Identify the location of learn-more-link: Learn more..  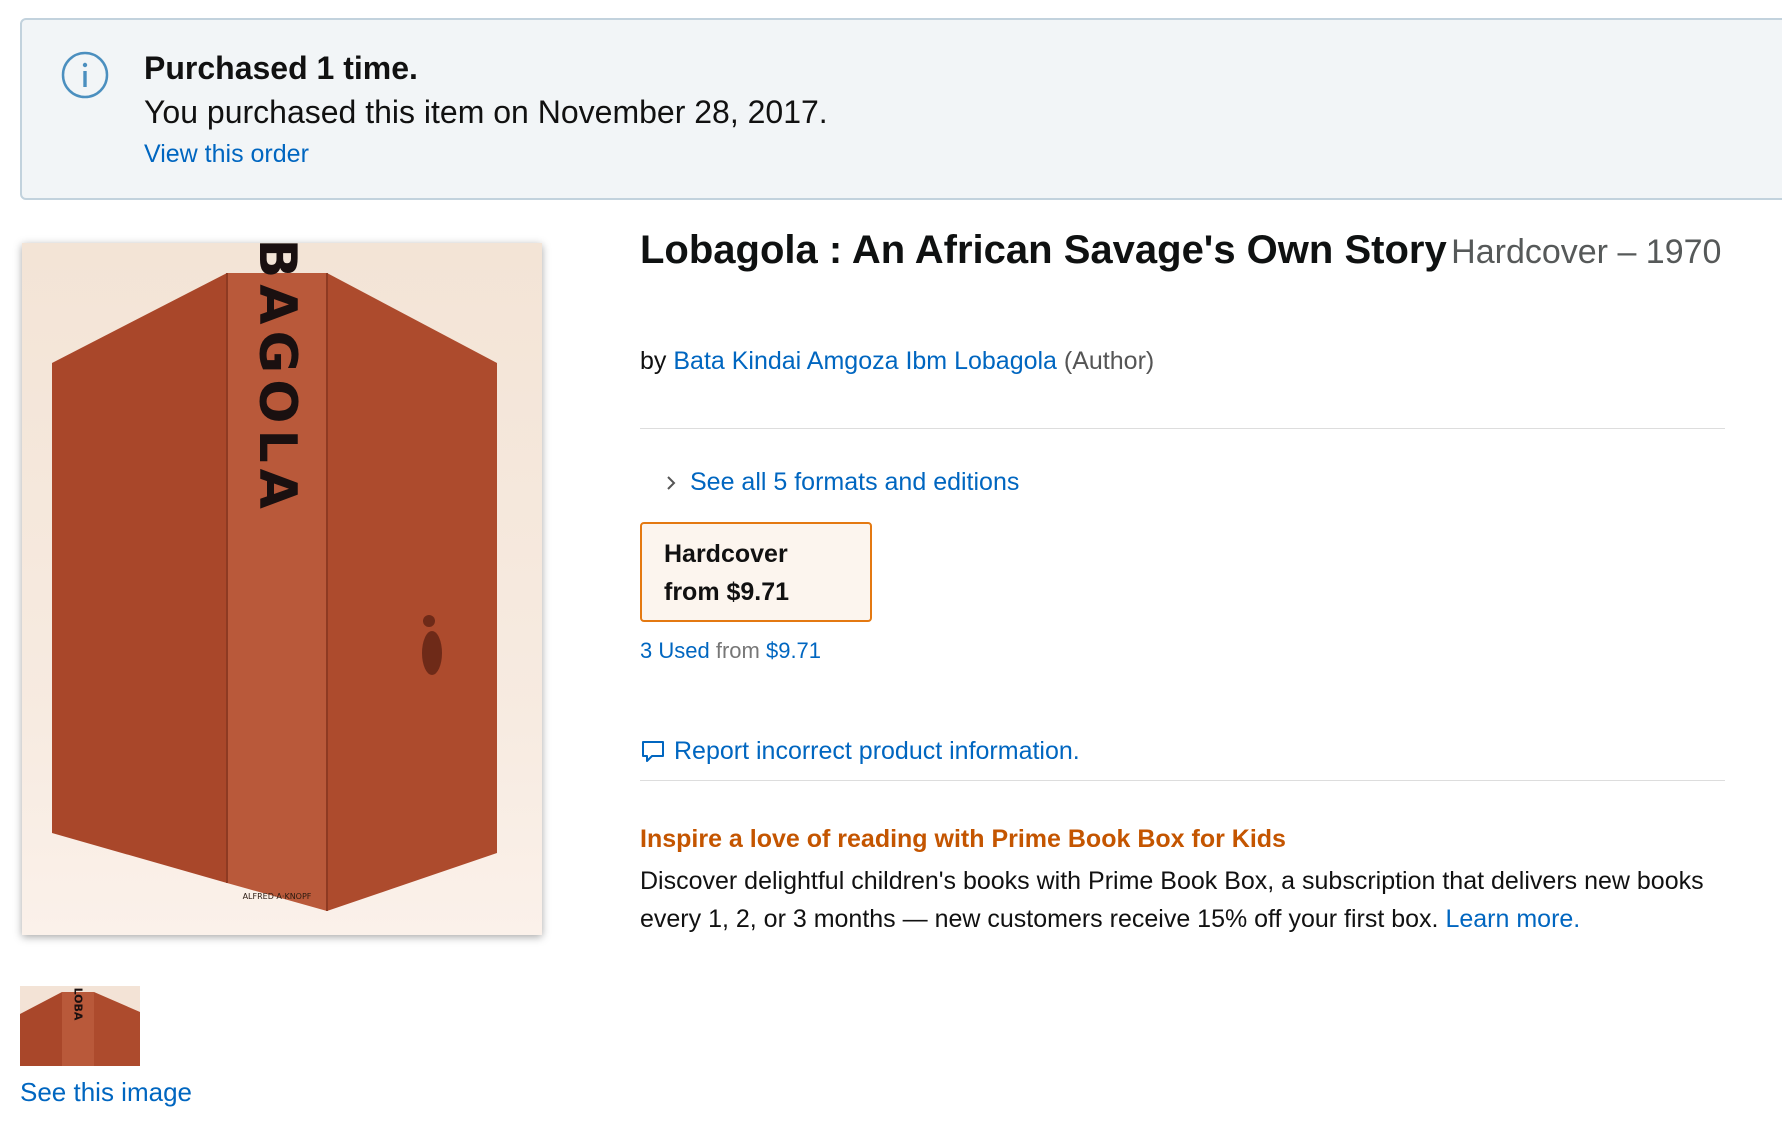
(1512, 919).